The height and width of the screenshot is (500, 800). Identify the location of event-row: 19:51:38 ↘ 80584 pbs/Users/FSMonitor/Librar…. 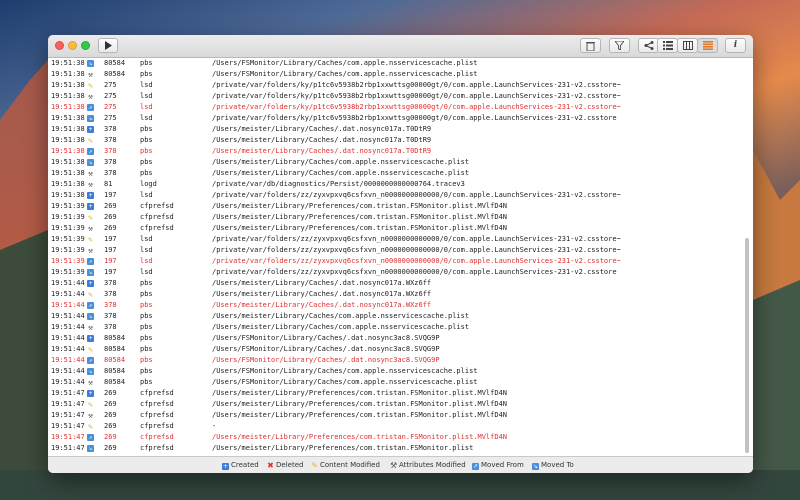
(395, 63).